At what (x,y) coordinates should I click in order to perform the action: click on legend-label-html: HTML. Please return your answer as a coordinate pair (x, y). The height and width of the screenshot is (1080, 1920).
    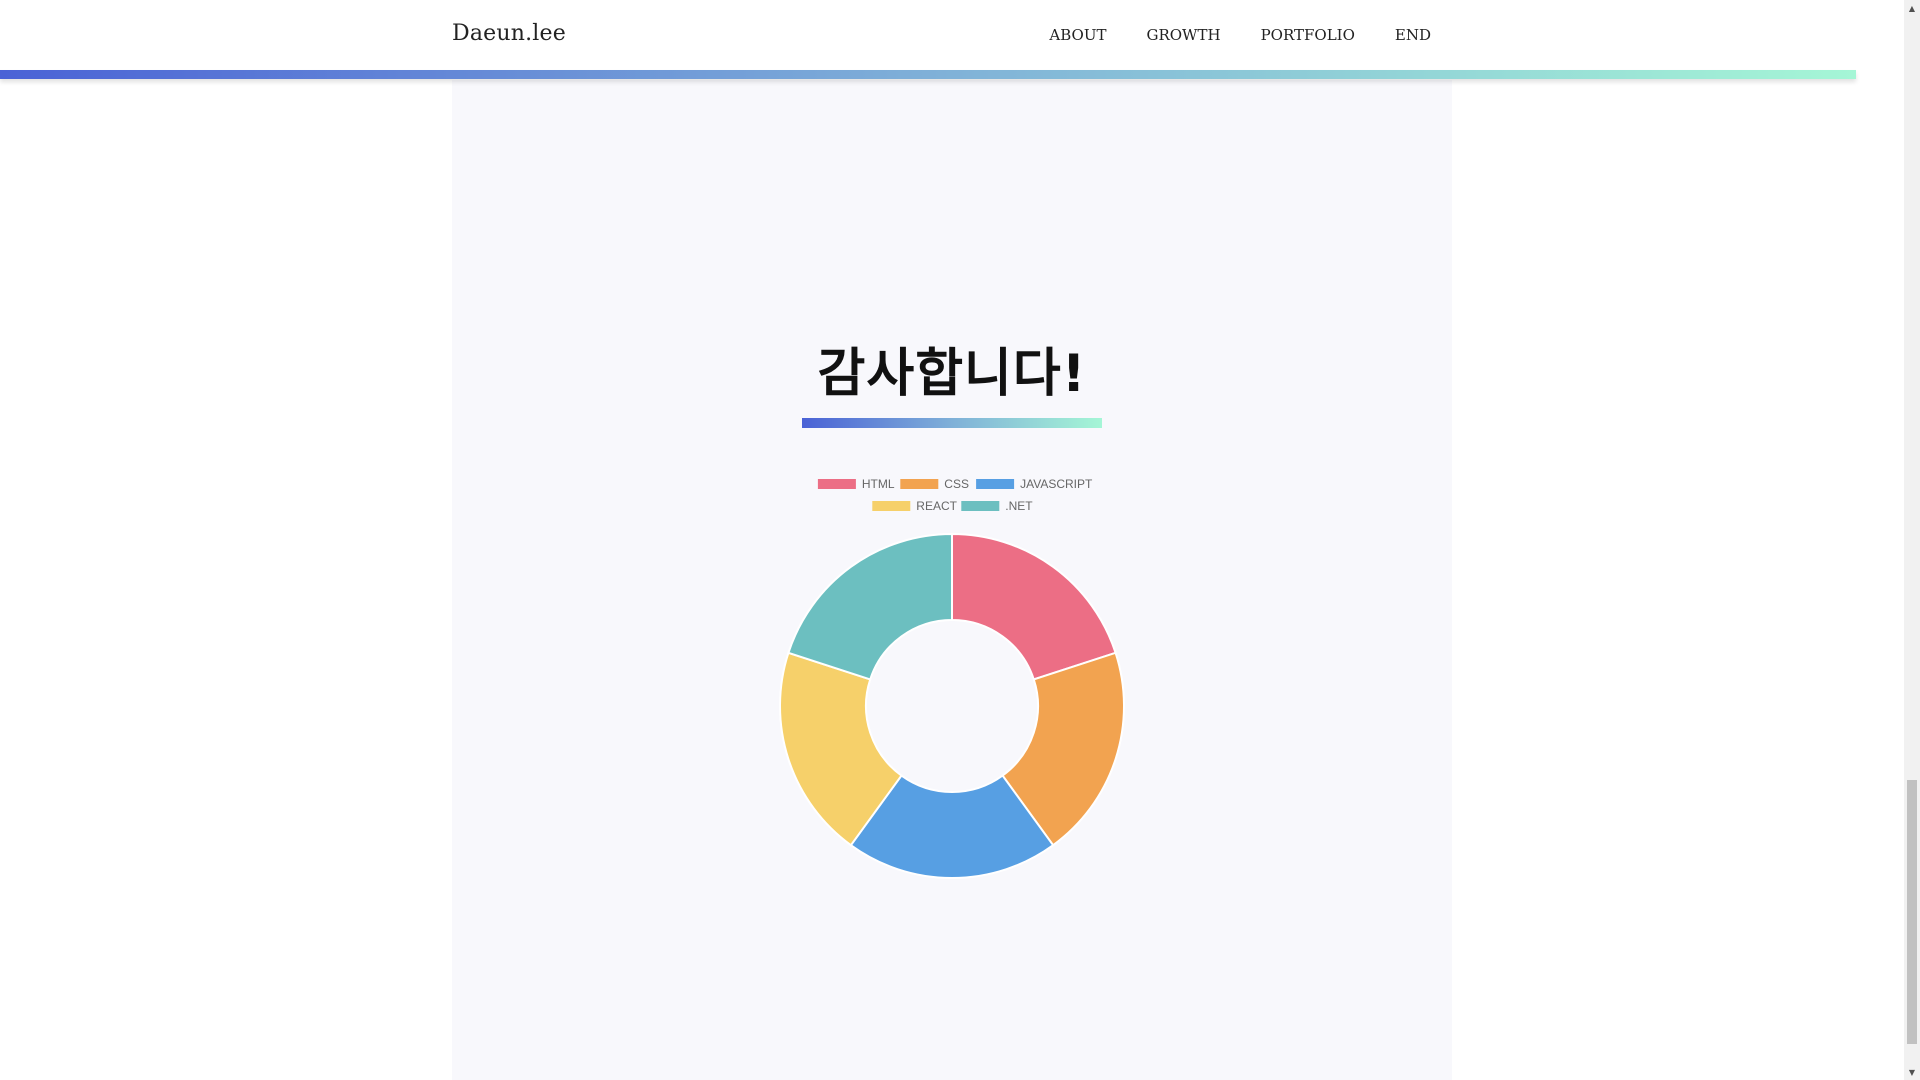
    Looking at the image, I should click on (878, 484).